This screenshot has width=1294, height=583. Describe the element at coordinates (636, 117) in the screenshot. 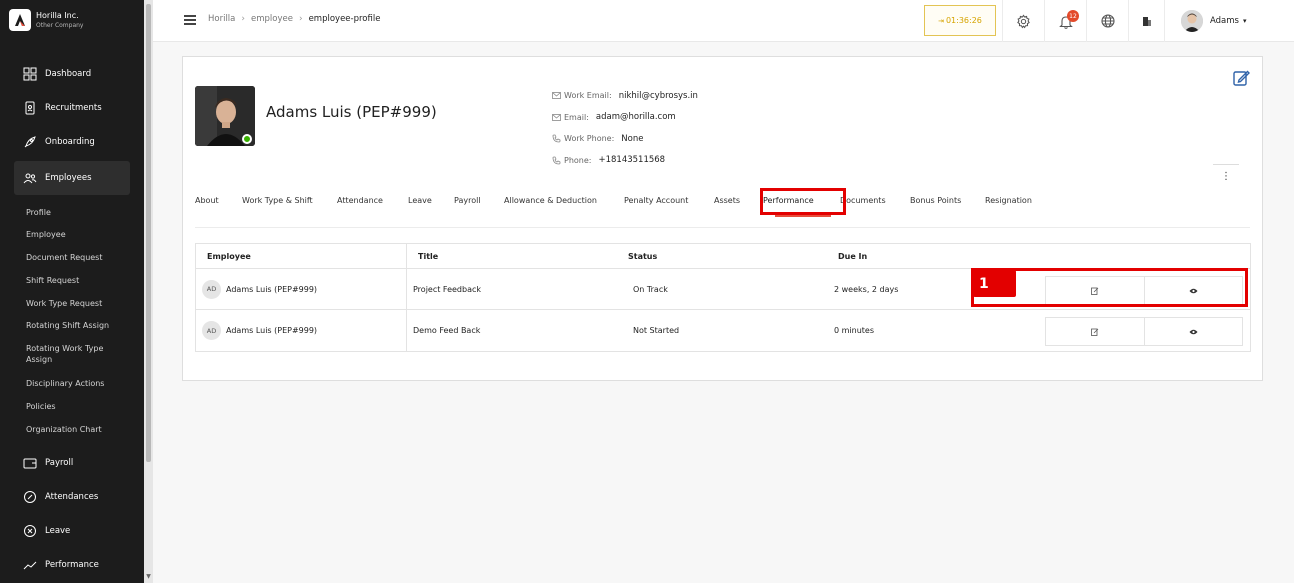

I see `contact-value: adam@horilla.com` at that location.